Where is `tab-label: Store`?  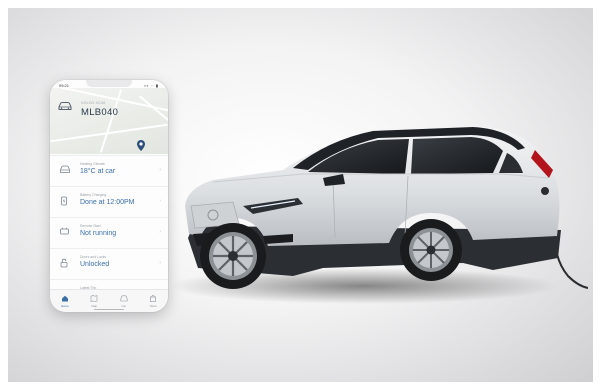
tab-label: Store is located at coordinates (153, 306).